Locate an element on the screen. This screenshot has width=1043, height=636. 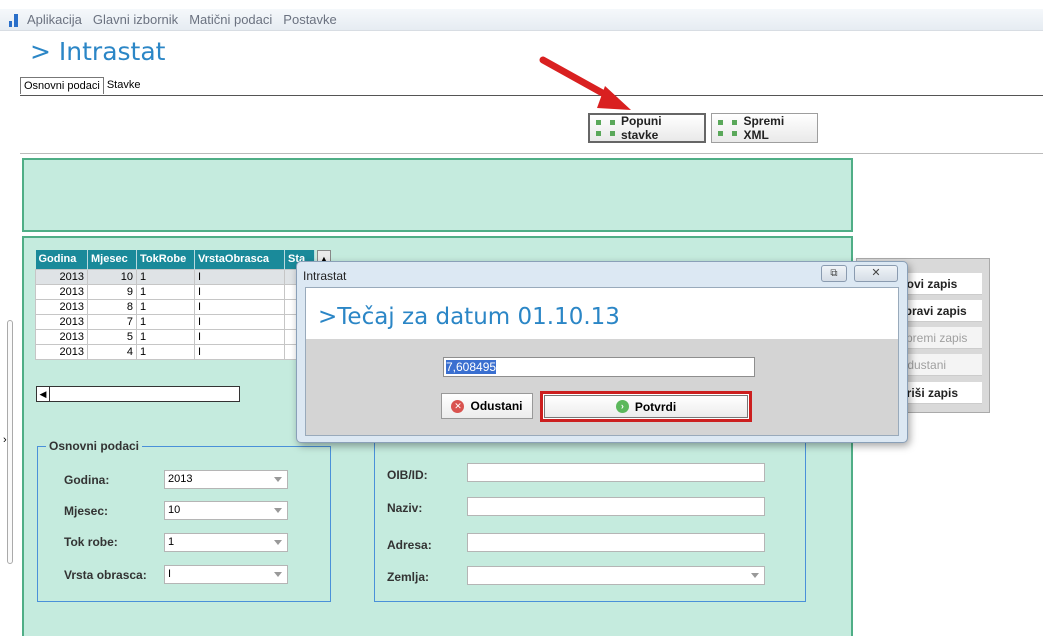
adresa-label: Adresa: is located at coordinates (409, 545).